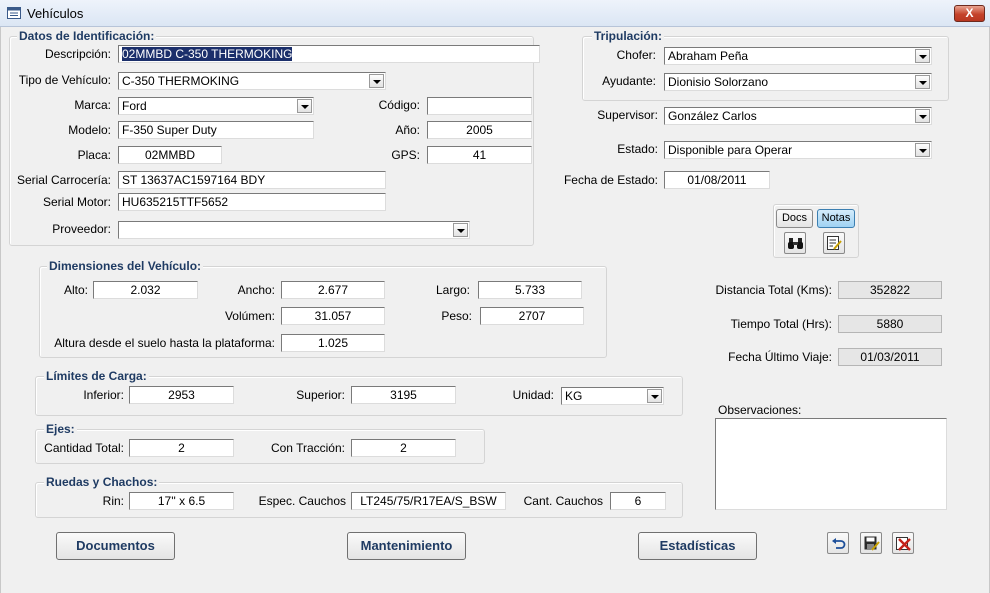  I want to click on gps-label: GPS:, so click(405, 155).